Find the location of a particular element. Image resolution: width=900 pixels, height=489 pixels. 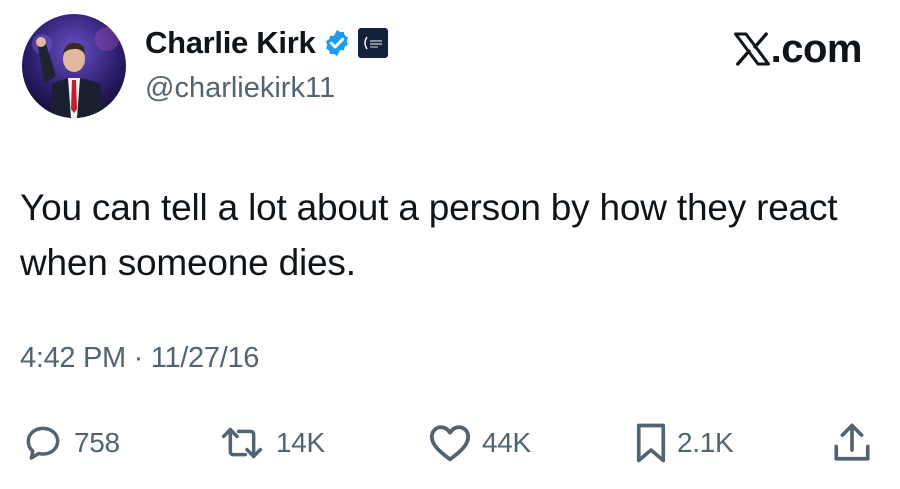

action-bar: 758 14K 44K 2.1K is located at coordinates (450, 443).